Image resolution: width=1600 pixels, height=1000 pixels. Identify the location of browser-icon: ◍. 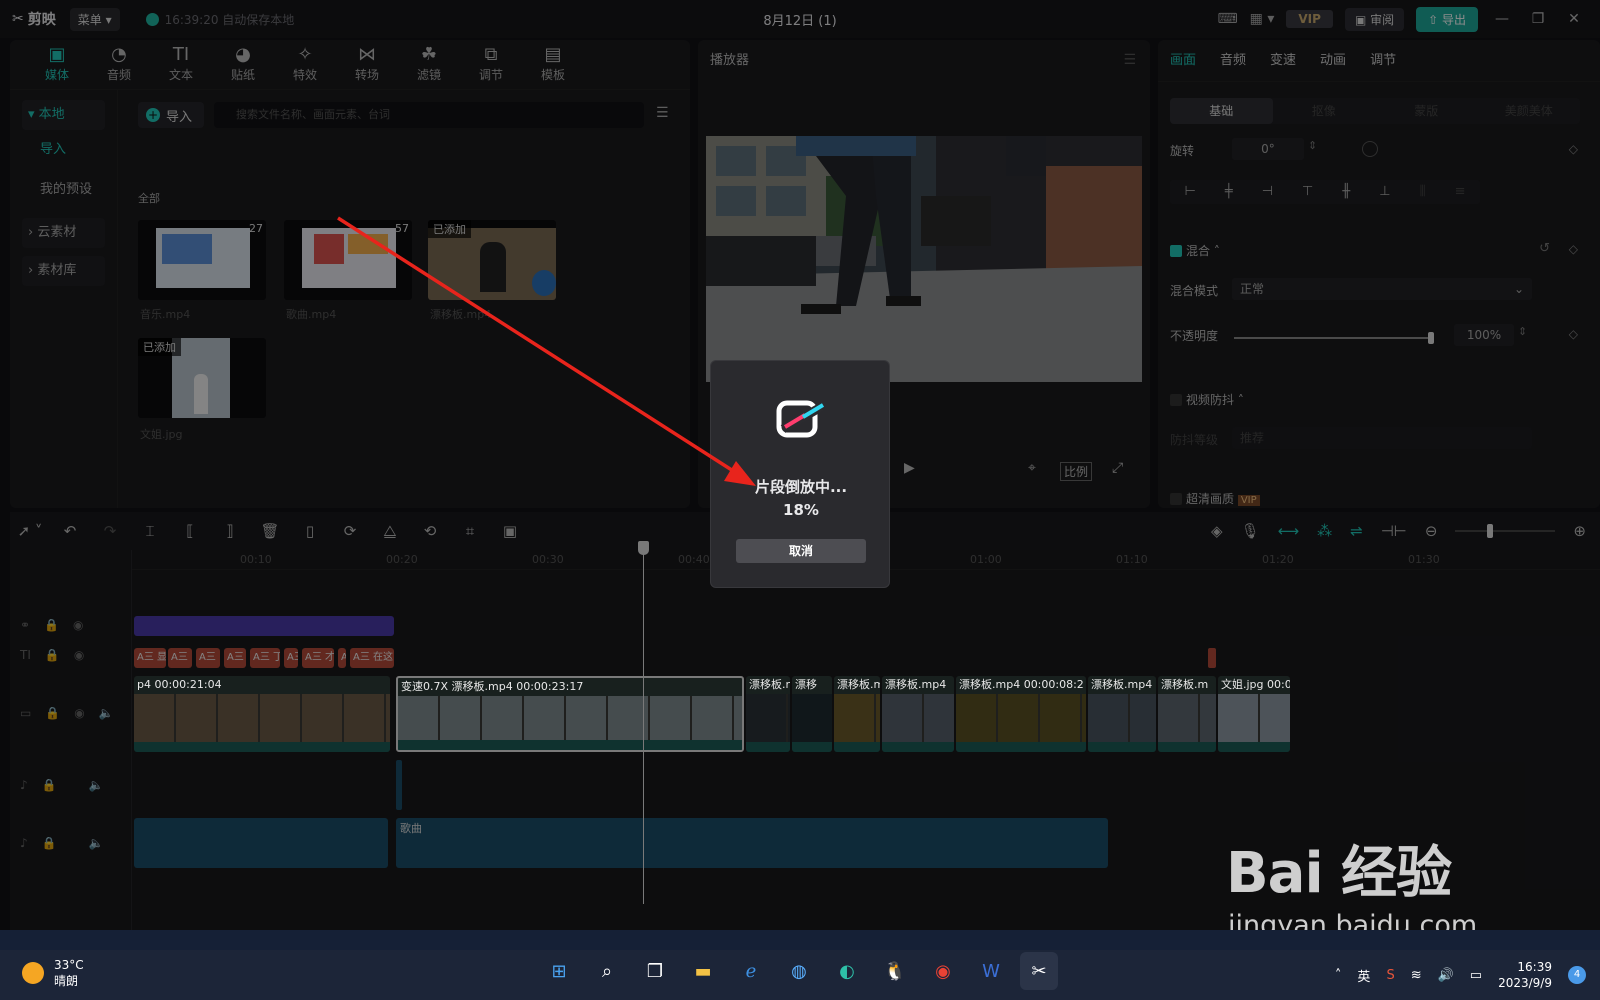
(799, 971).